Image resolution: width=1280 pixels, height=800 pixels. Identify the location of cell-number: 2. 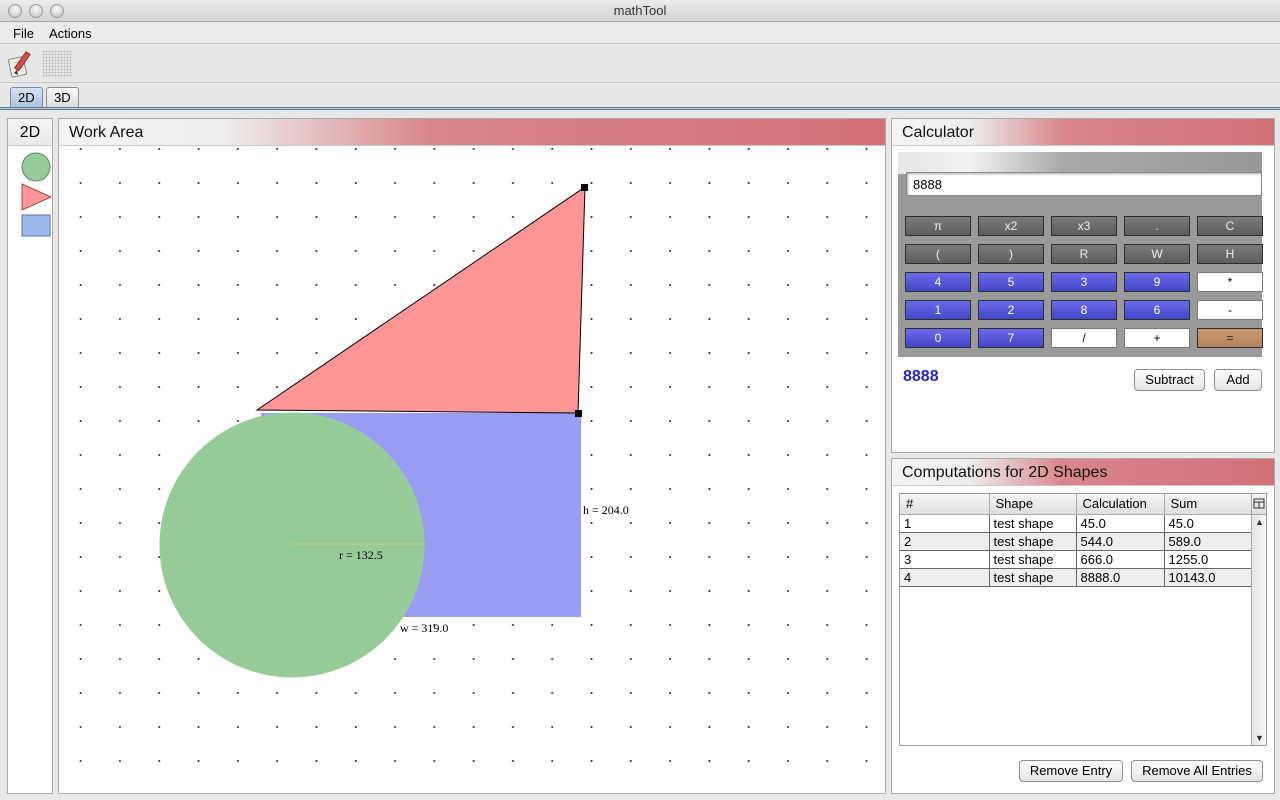
(945, 541).